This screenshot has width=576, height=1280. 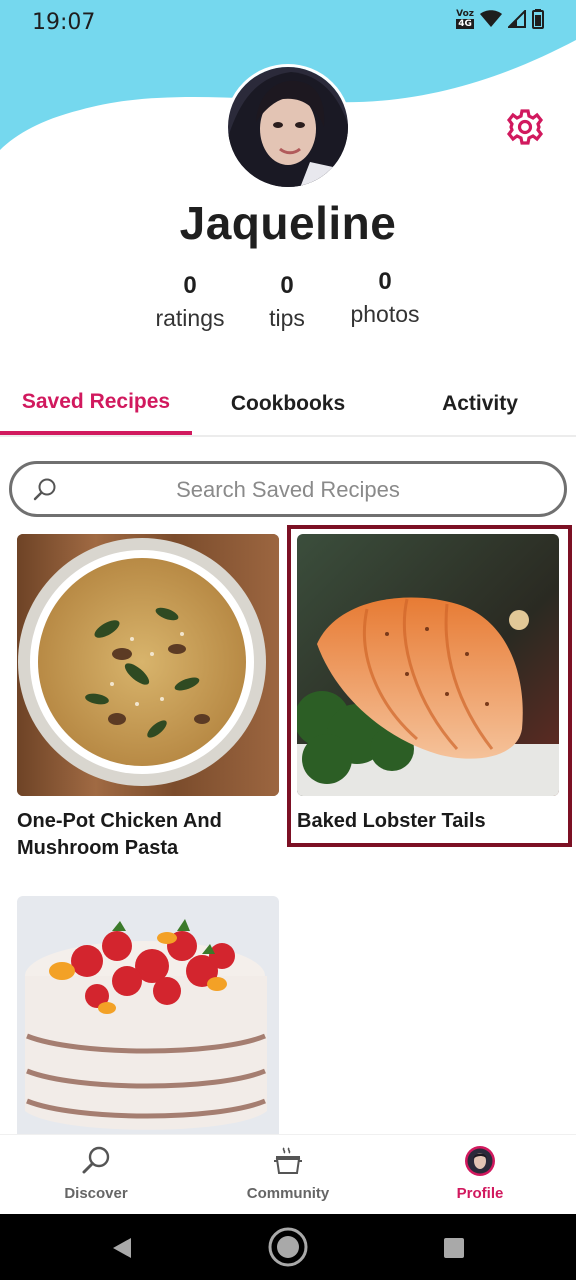 What do you see at coordinates (525, 127) in the screenshot?
I see `settings-gear-icon` at bounding box center [525, 127].